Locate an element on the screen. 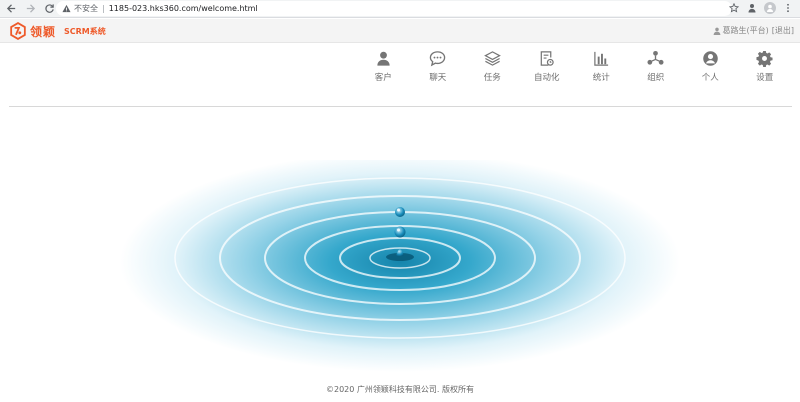  star-icon is located at coordinates (734, 8).